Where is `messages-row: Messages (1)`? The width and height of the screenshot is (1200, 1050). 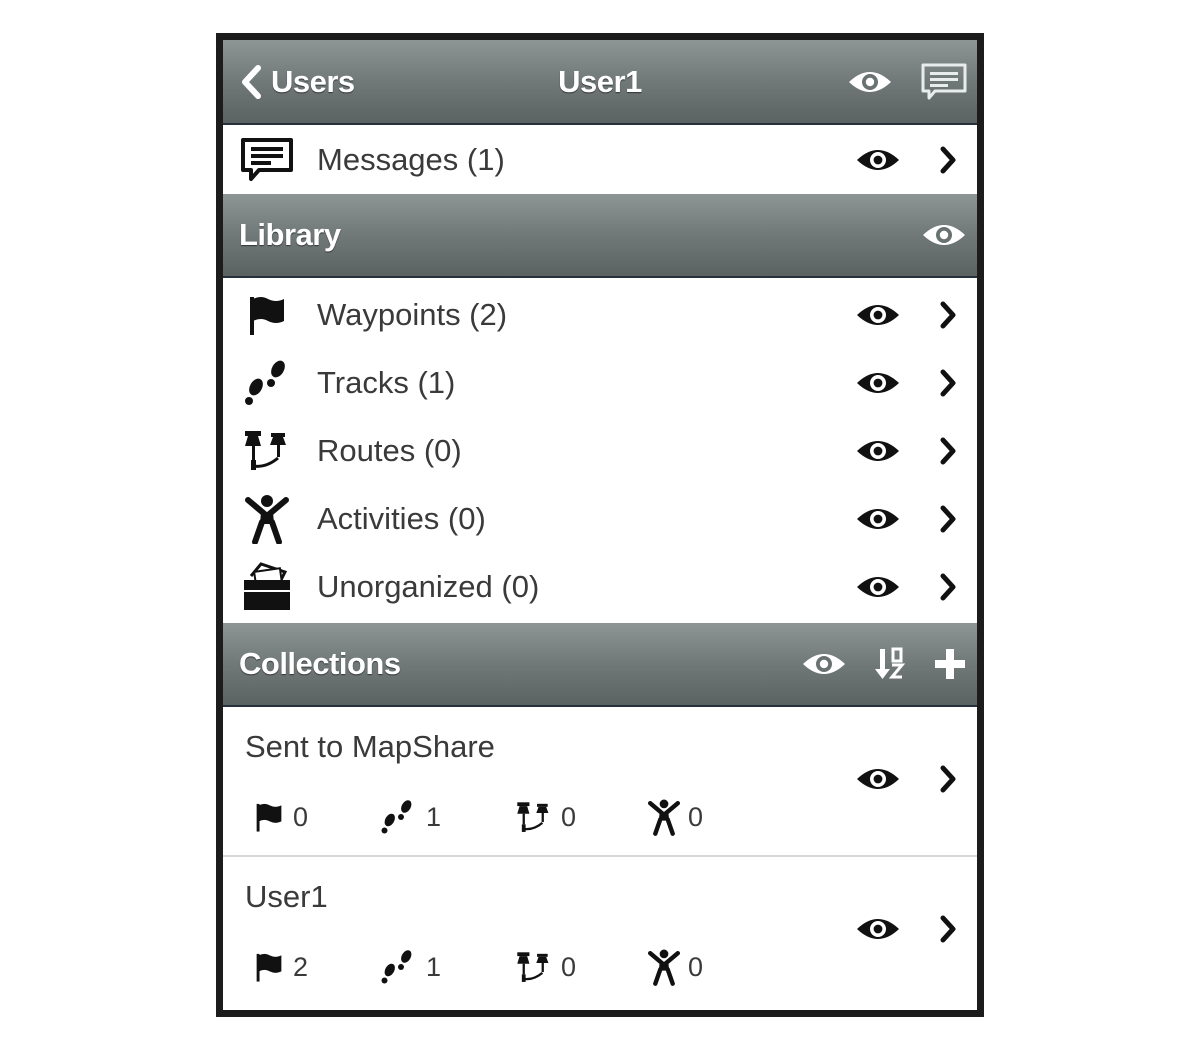 messages-row: Messages (1) is located at coordinates (600, 159).